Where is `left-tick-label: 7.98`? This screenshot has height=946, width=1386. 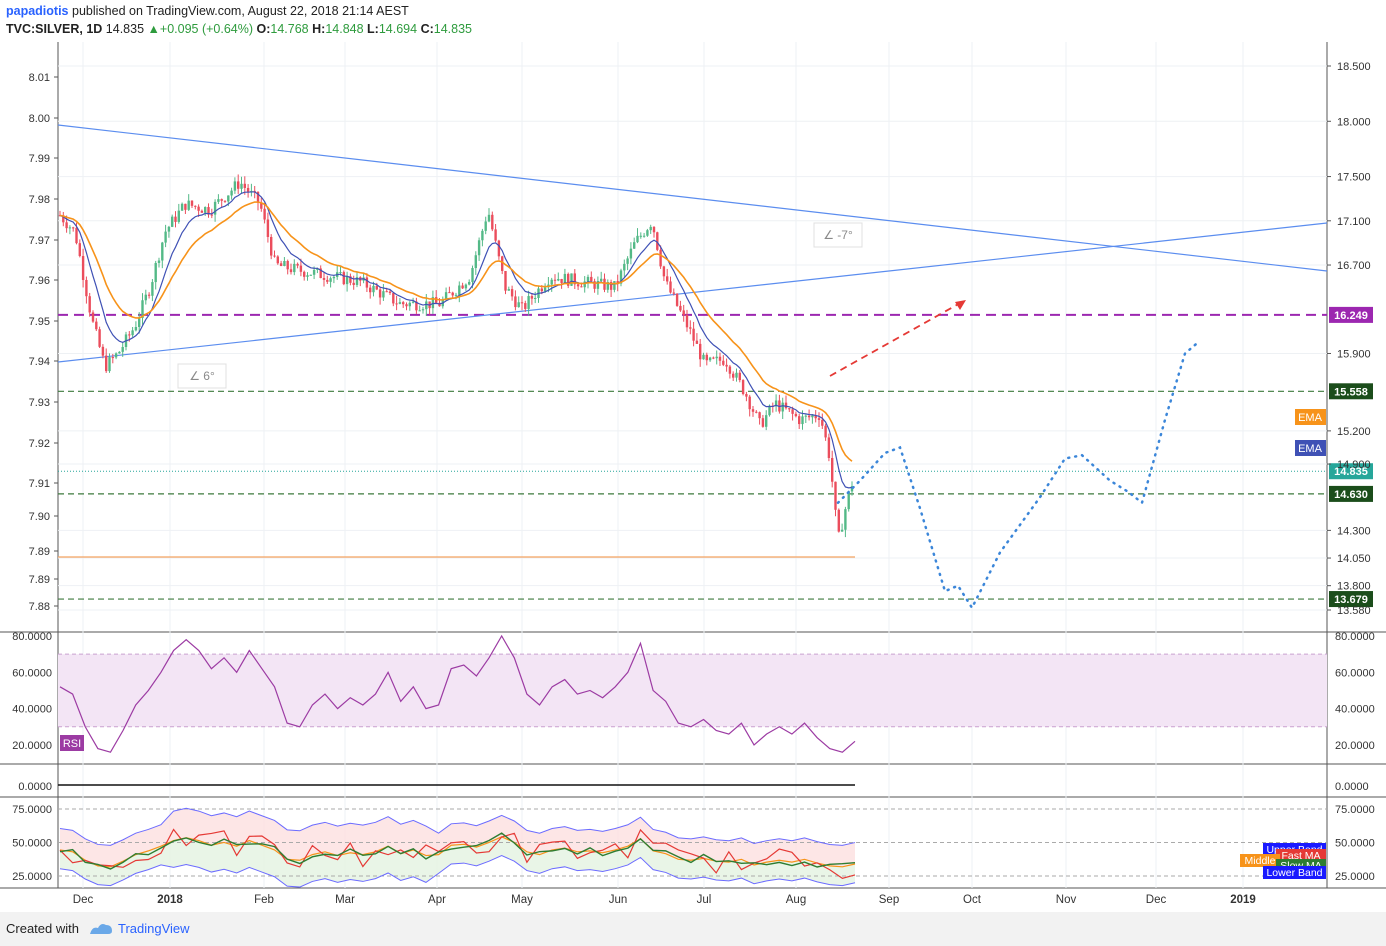
left-tick-label: 7.98 is located at coordinates (39, 200).